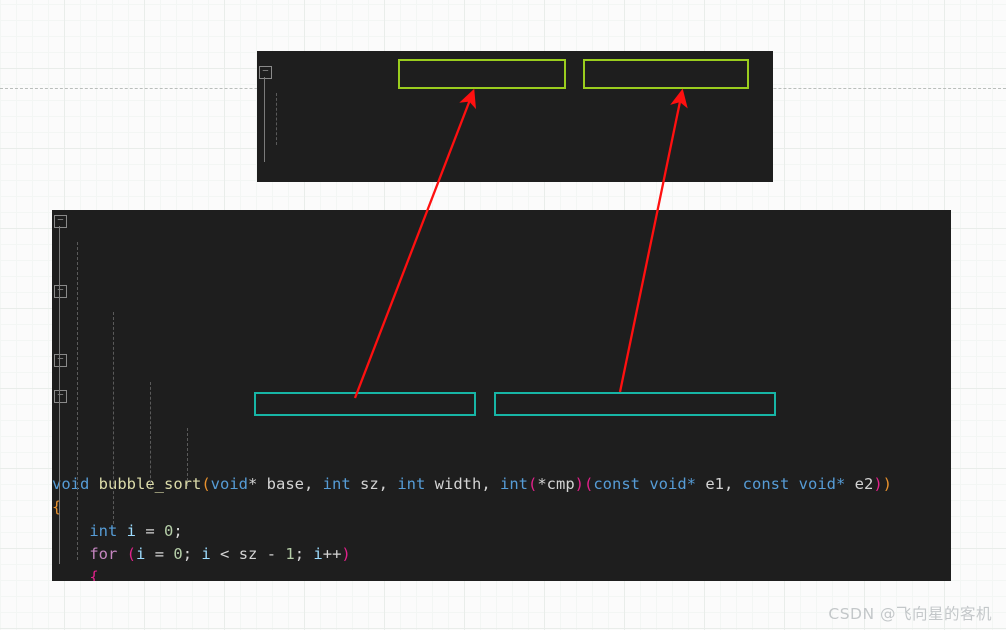  I want to click on arrow-arg1-to-e1, so click(414, 243).